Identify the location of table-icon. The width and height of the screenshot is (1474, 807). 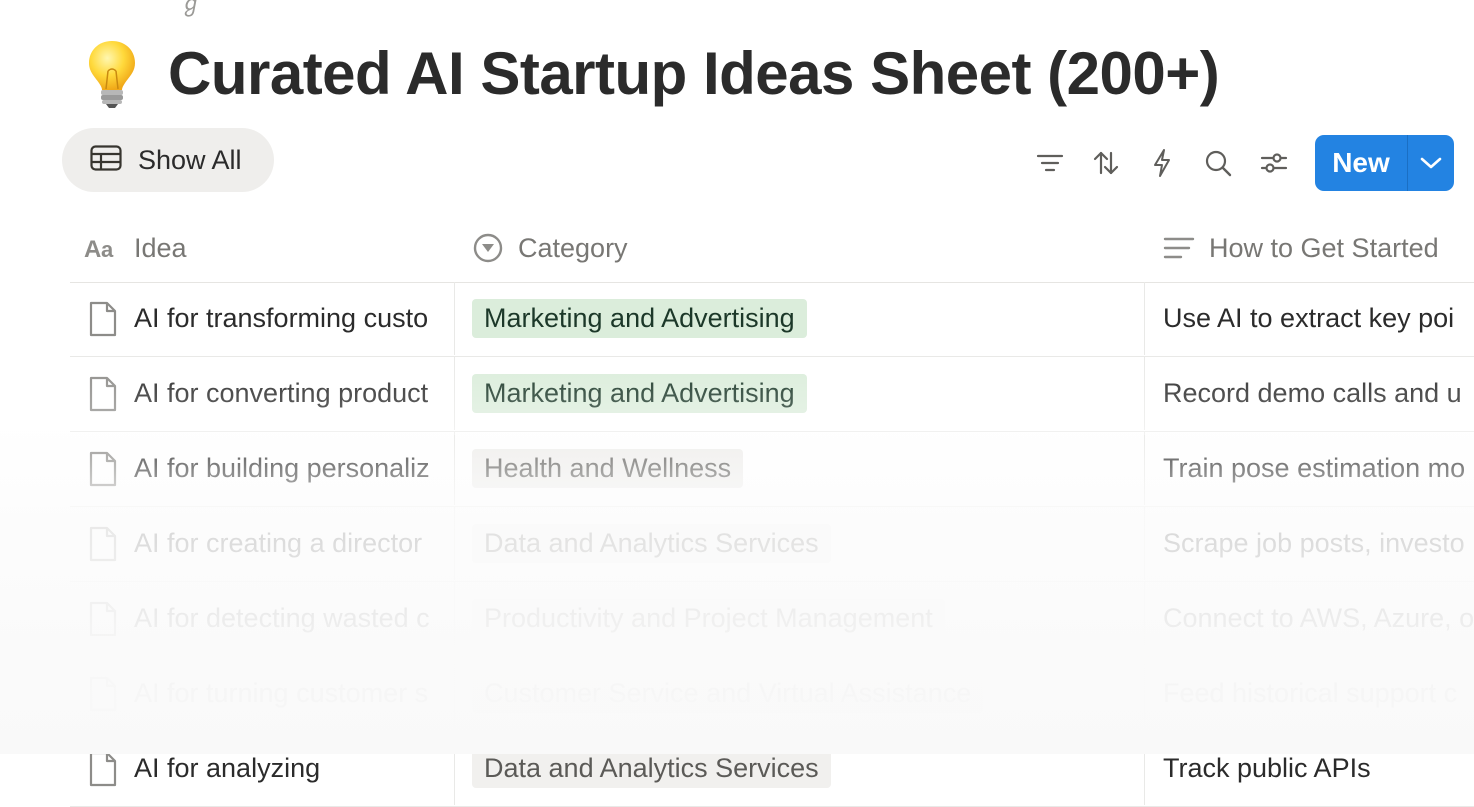
(114, 160).